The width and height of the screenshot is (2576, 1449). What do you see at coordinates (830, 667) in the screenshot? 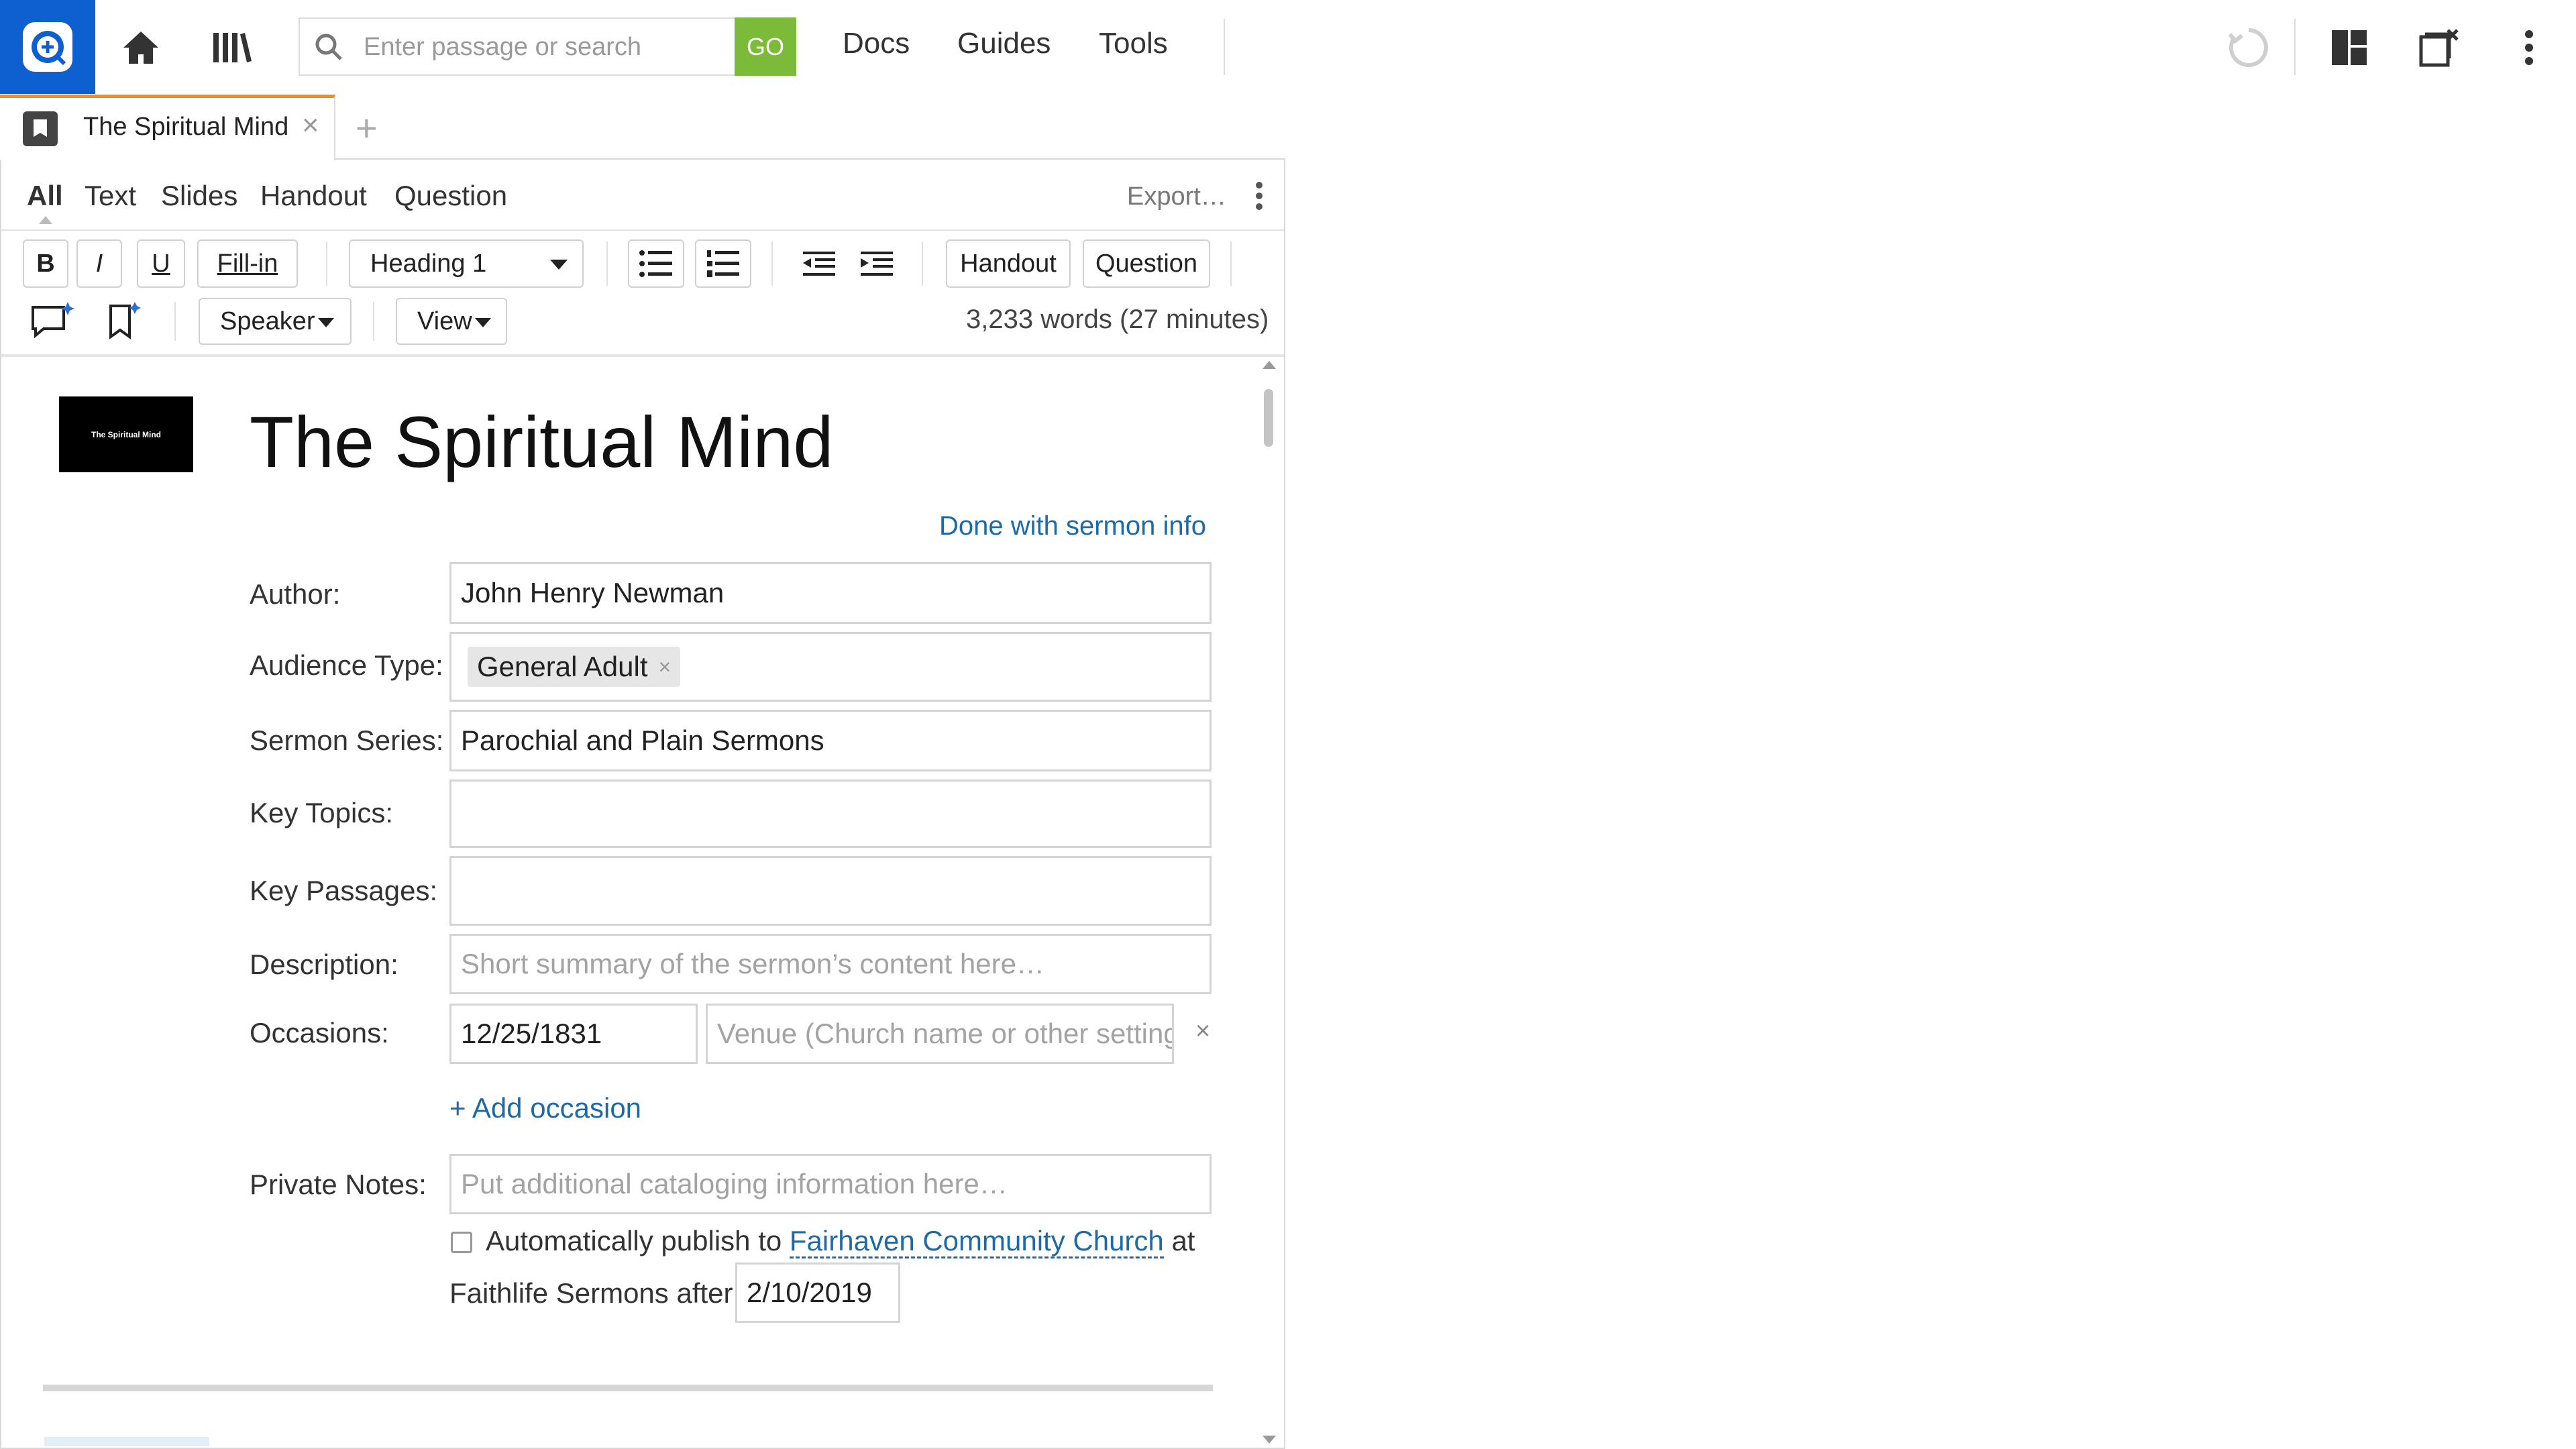
I see `audience-type-field: General Adult ×` at bounding box center [830, 667].